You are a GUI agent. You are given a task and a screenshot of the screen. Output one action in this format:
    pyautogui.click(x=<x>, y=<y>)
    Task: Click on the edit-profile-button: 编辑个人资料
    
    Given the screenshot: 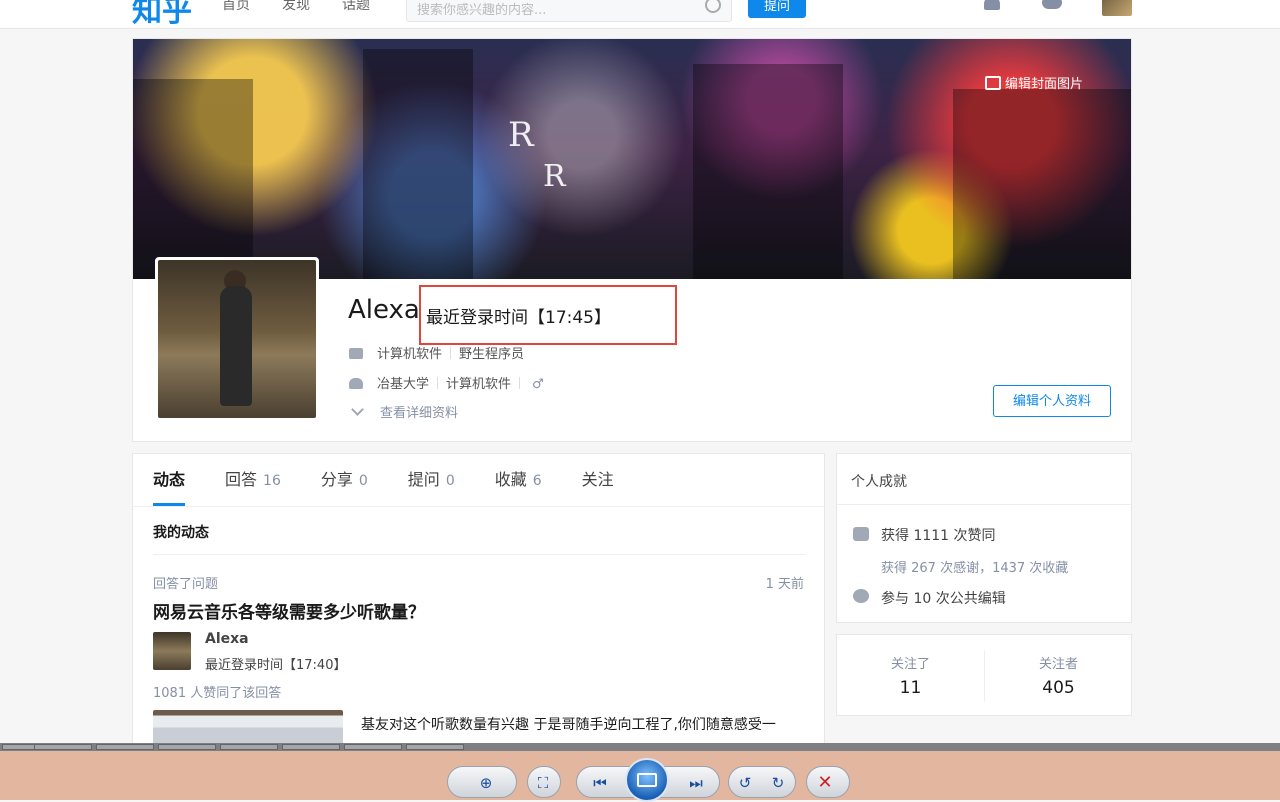 What is the action you would take?
    pyautogui.click(x=1052, y=401)
    